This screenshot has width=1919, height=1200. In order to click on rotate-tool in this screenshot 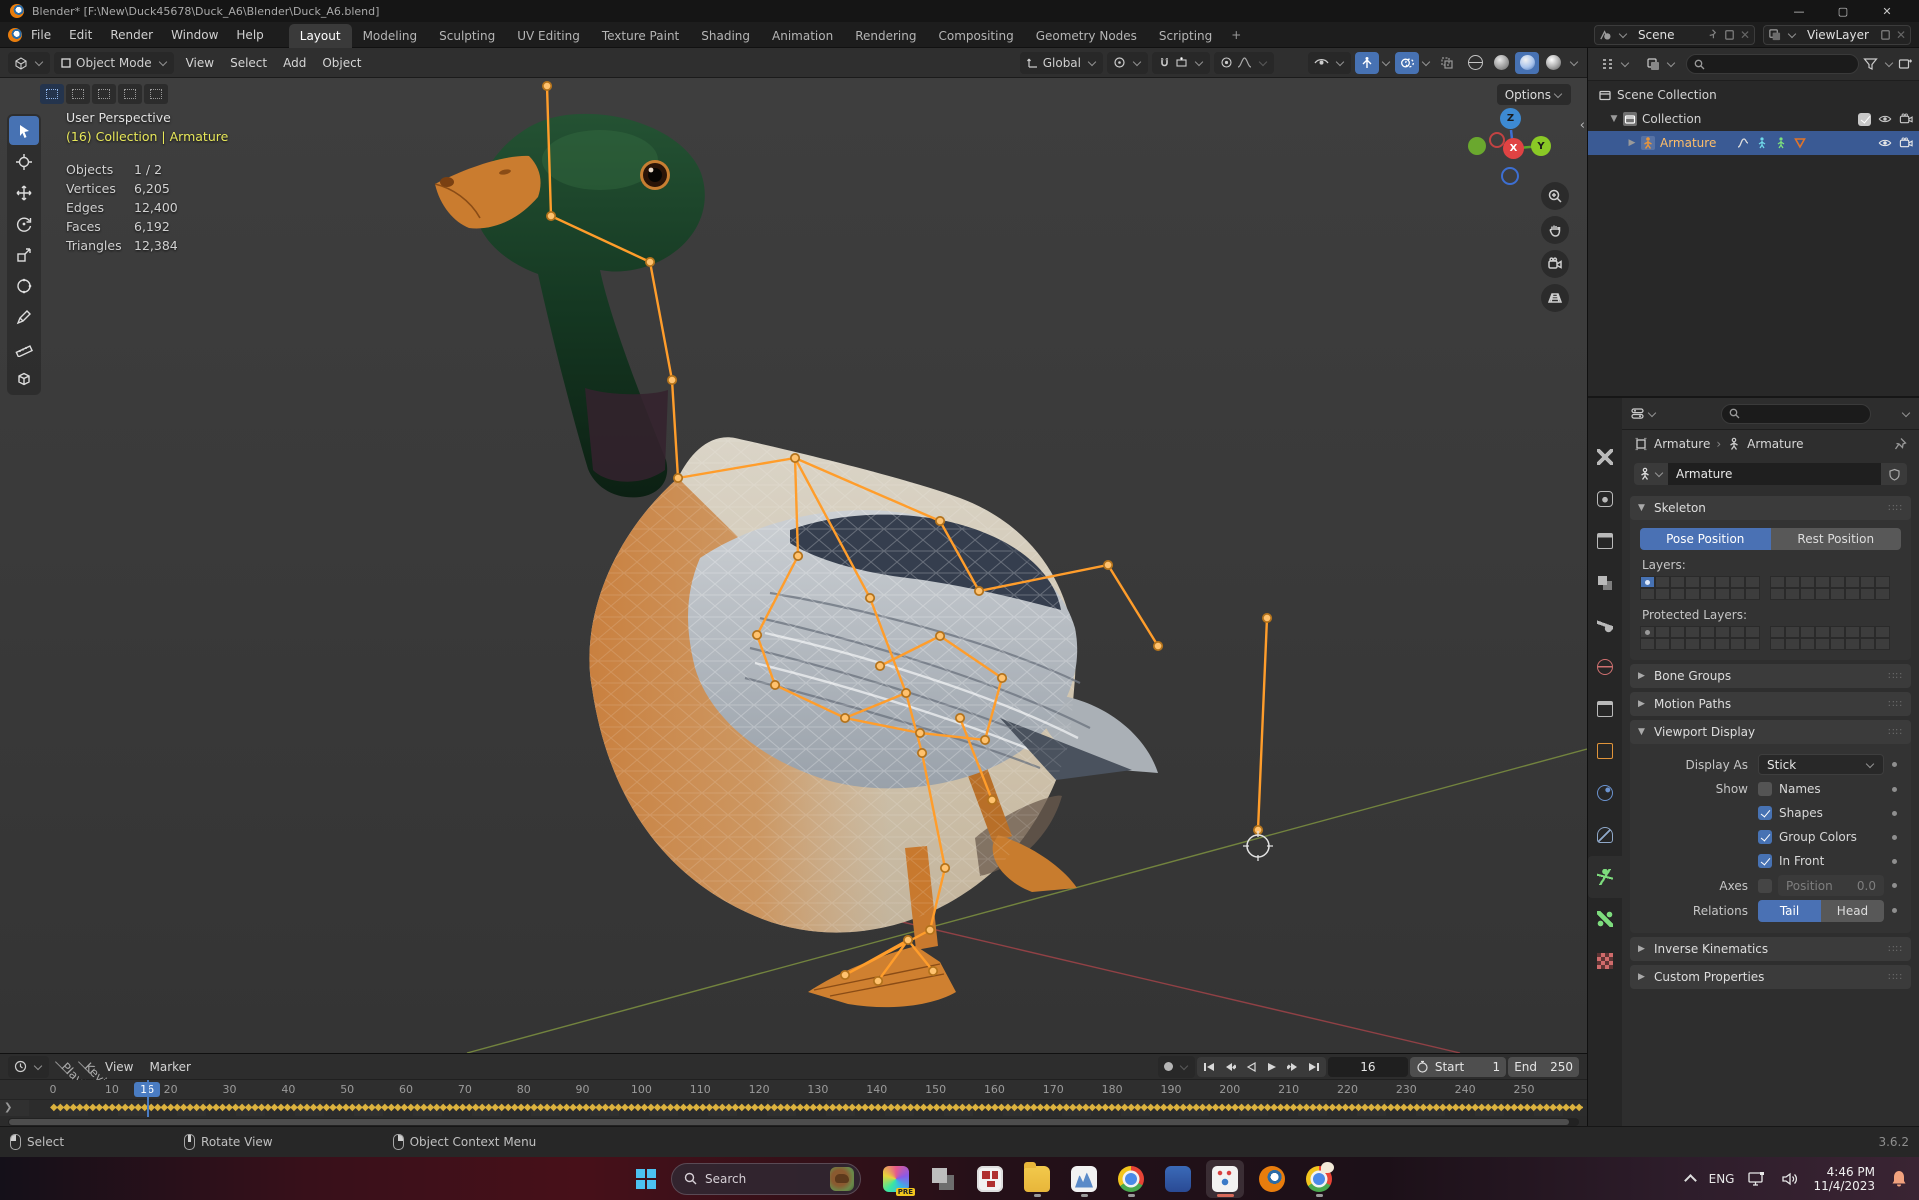, I will do `click(24, 223)`.